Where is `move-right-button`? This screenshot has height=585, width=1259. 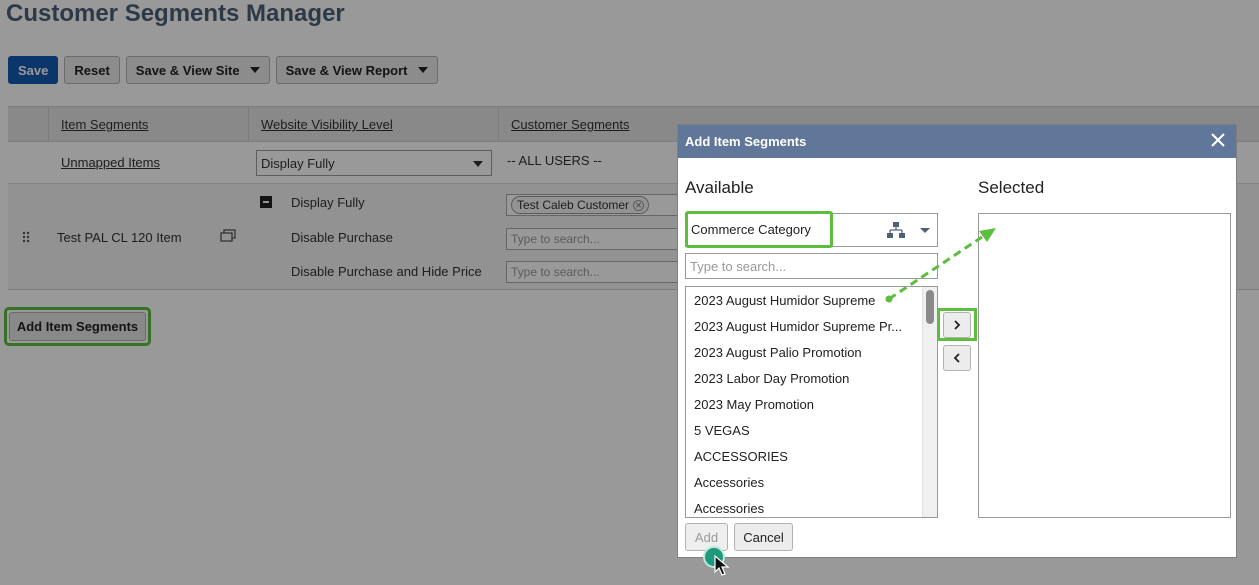 move-right-button is located at coordinates (957, 325).